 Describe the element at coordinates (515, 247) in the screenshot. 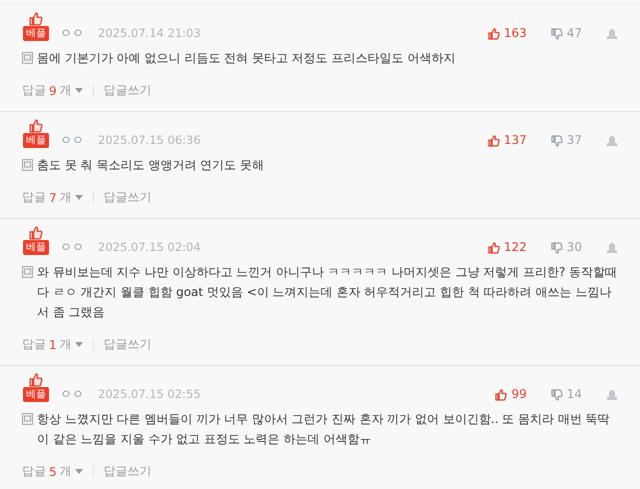

I see `like-count: 122` at that location.